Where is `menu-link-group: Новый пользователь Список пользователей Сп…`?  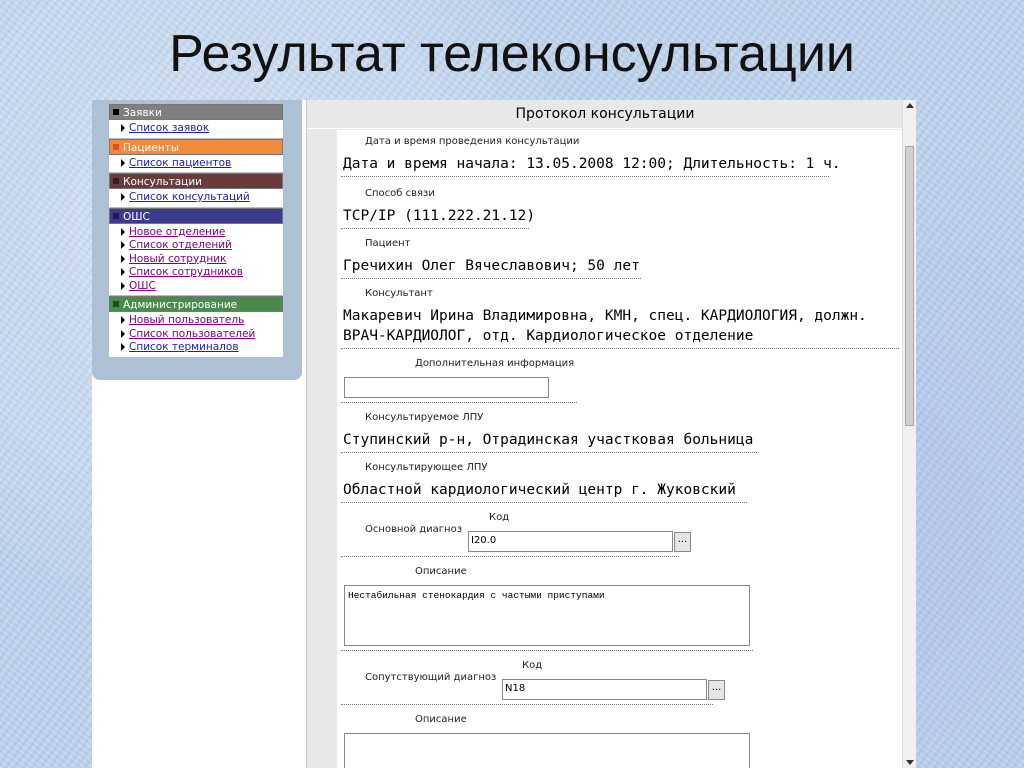
menu-link-group: Новый пользователь Список пользователей Сп… is located at coordinates (196, 334).